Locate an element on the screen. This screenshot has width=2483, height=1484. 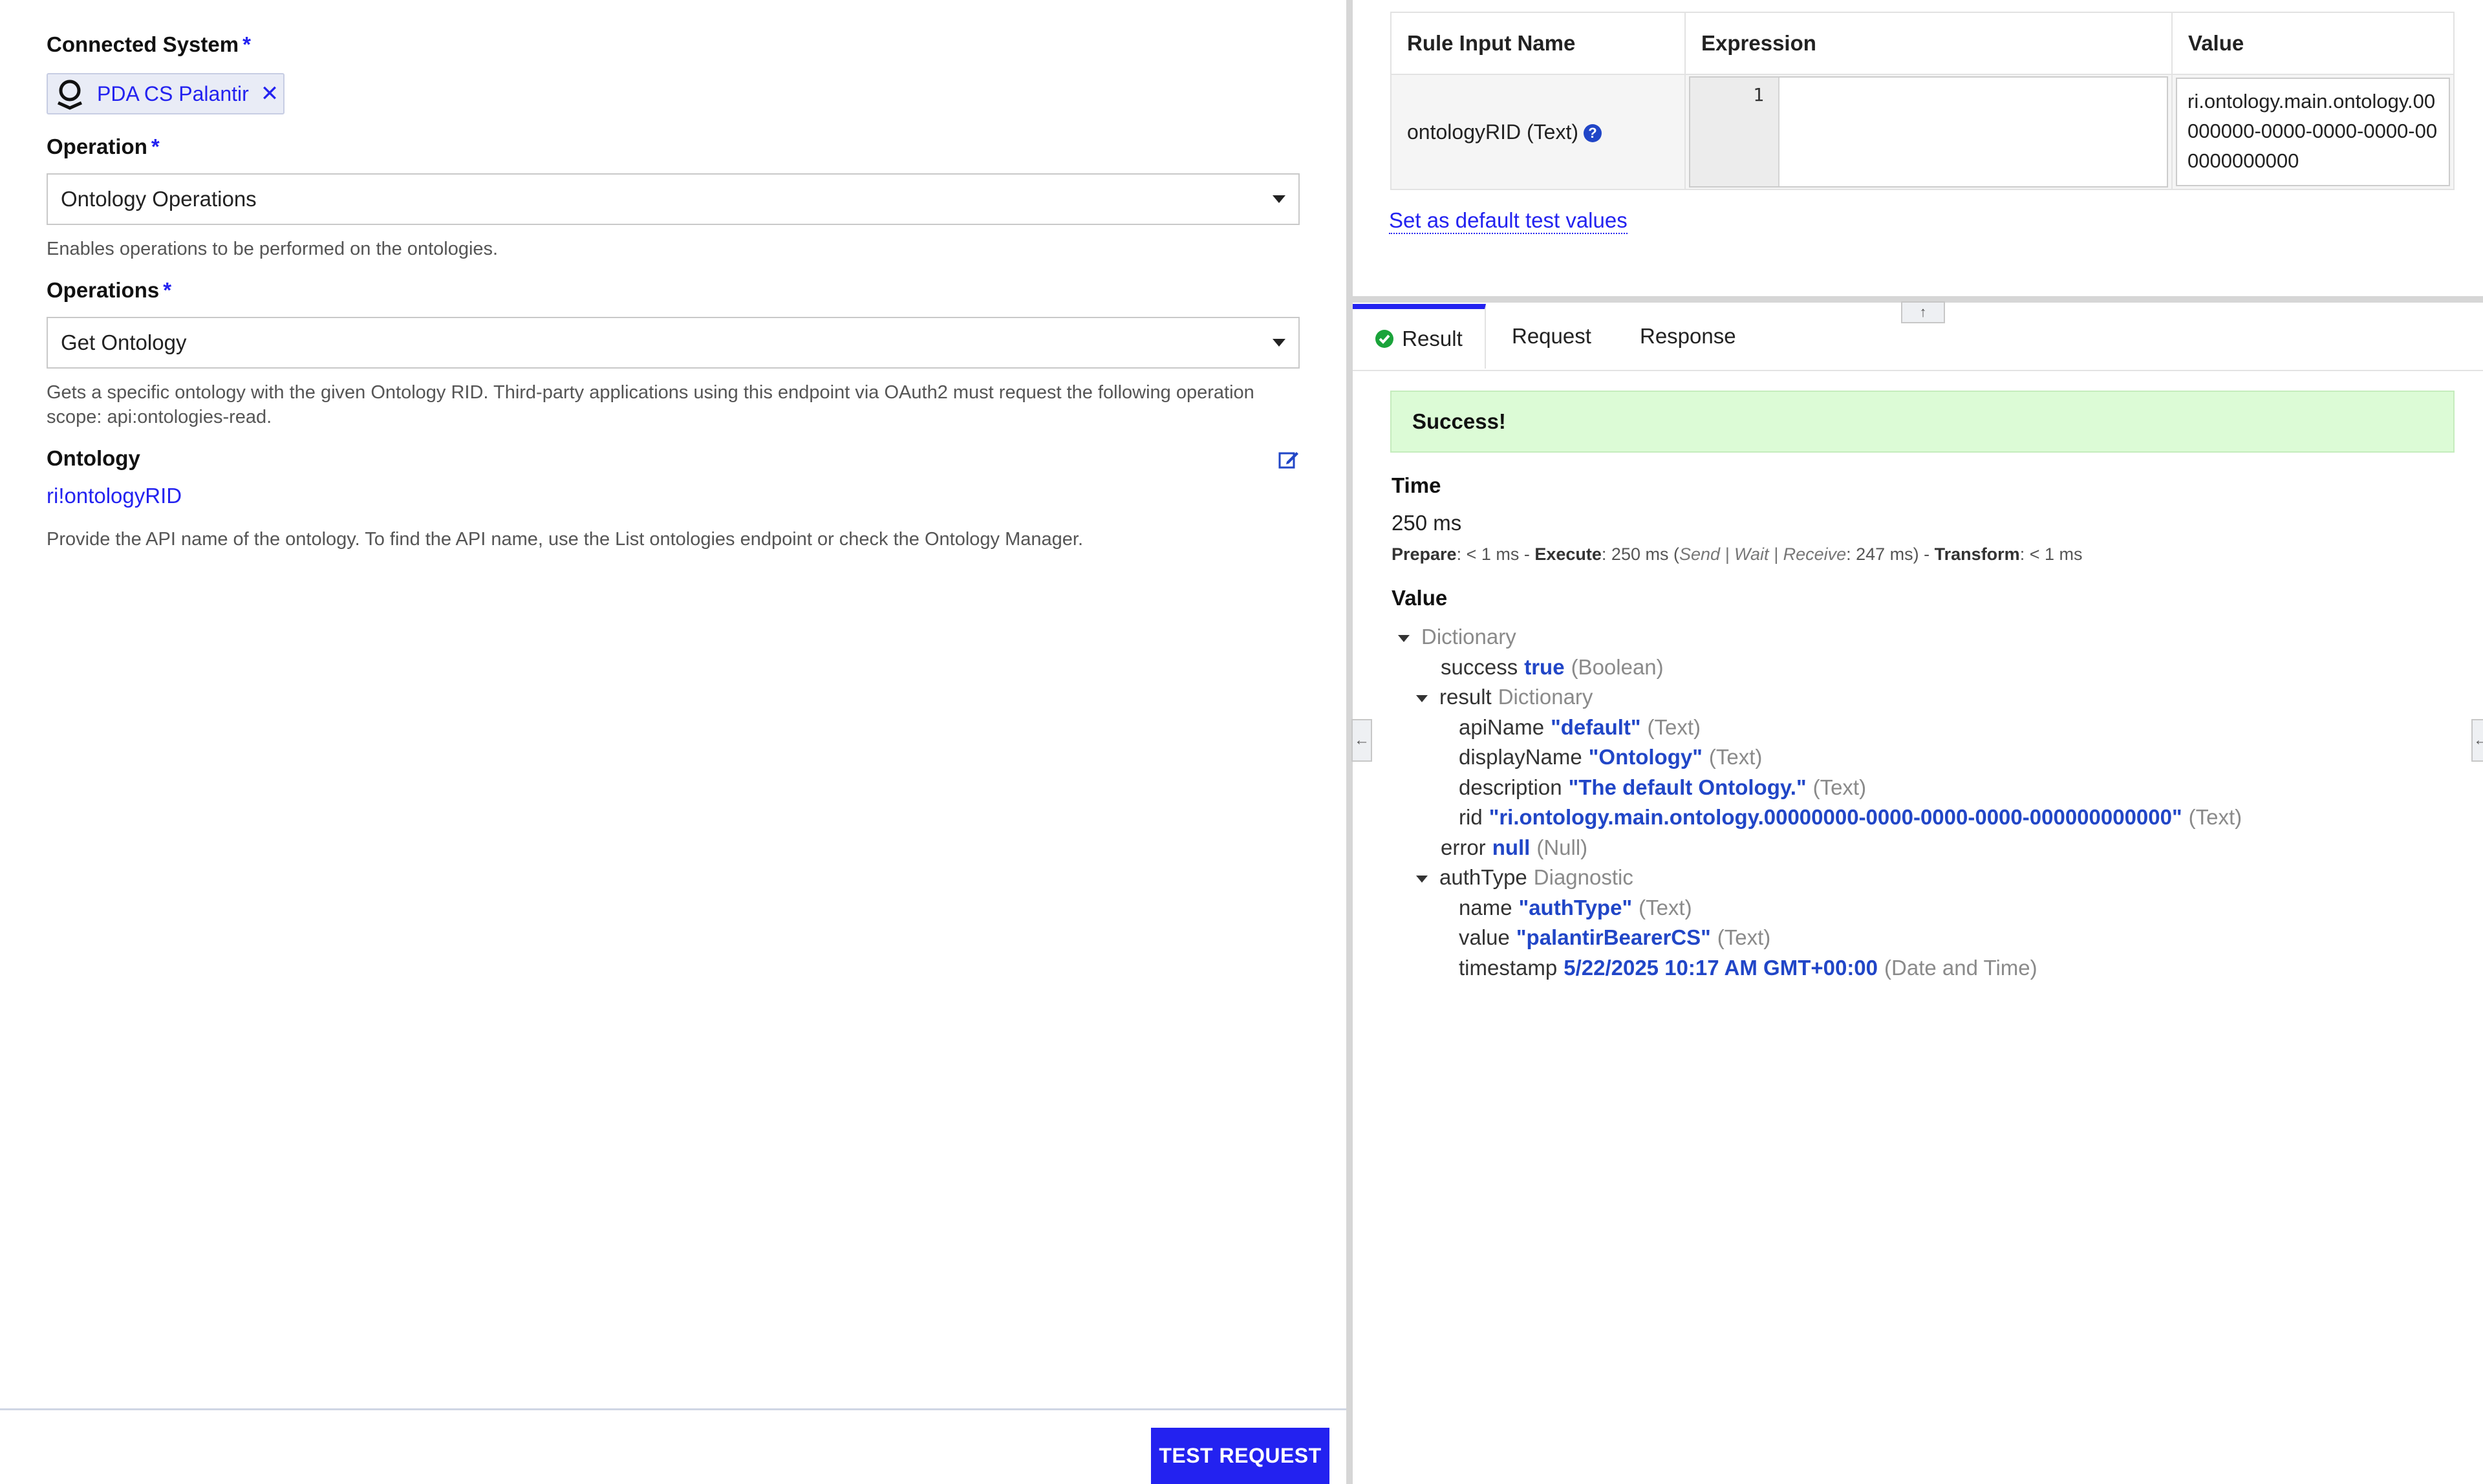
success-banner: Success! is located at coordinates (1922, 422).